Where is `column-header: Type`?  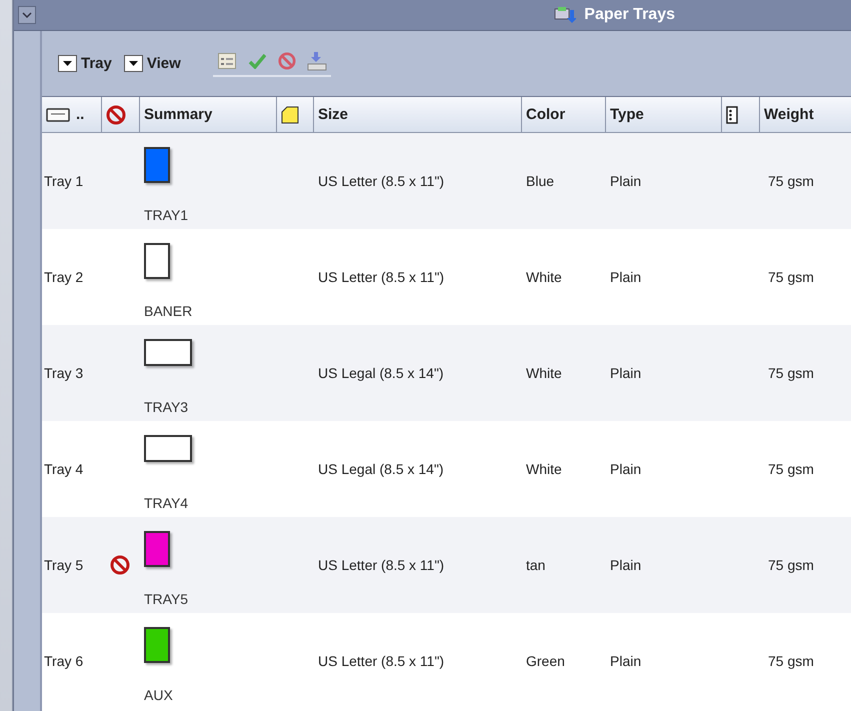
column-header: Type is located at coordinates (664, 115).